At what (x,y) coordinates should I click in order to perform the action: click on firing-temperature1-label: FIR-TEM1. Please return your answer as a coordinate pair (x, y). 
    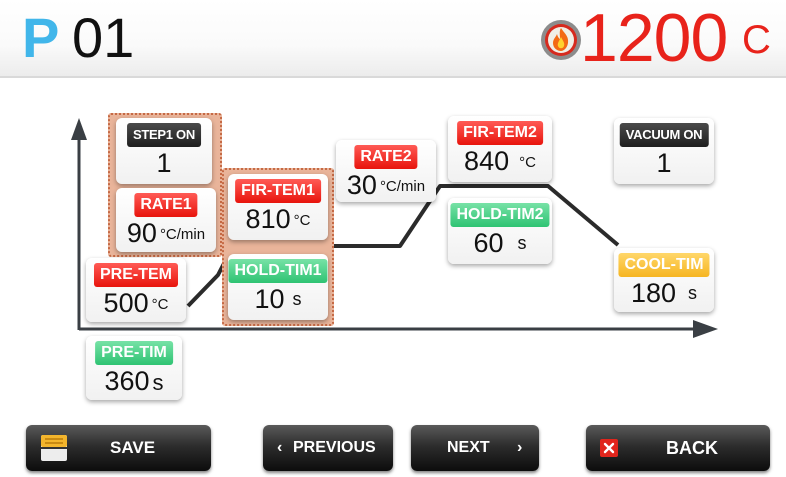
    Looking at the image, I should click on (278, 191).